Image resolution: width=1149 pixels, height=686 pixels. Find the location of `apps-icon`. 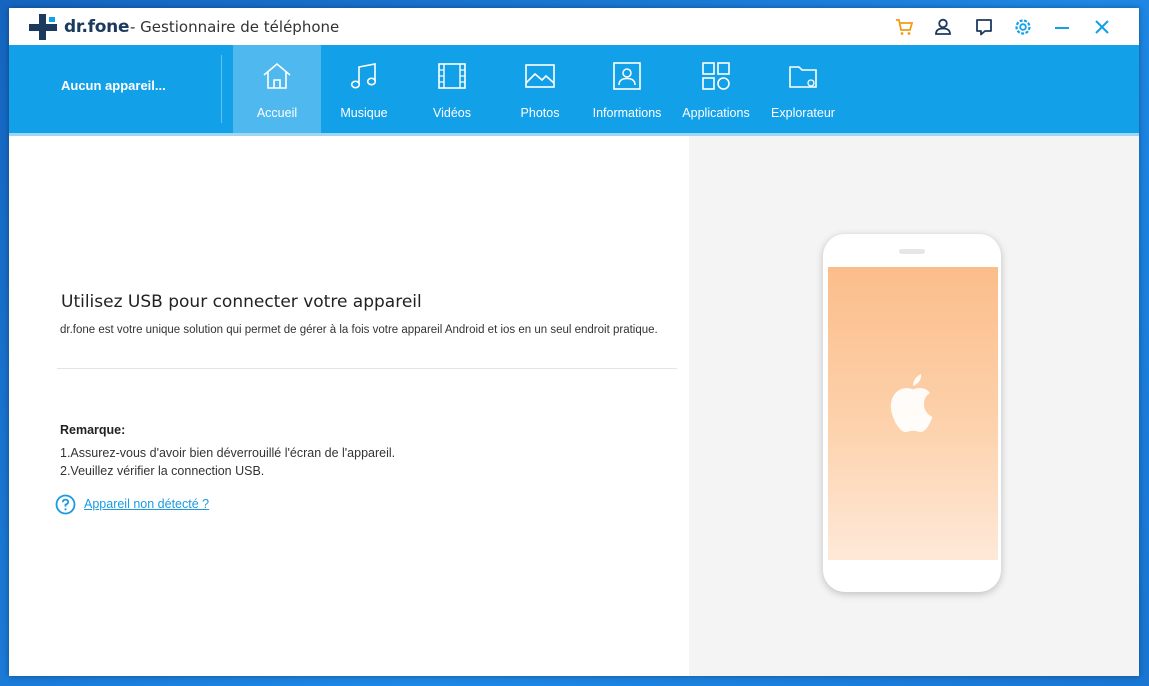

apps-icon is located at coordinates (716, 76).